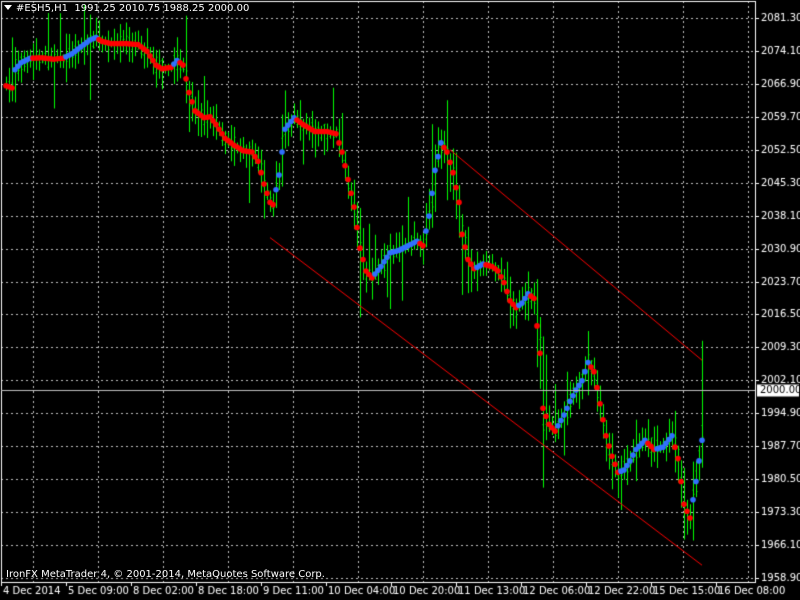 The height and width of the screenshot is (600, 800). I want to click on ohlc-values: 1991.25 2010.75 1988.25 2000.00, so click(162, 8).